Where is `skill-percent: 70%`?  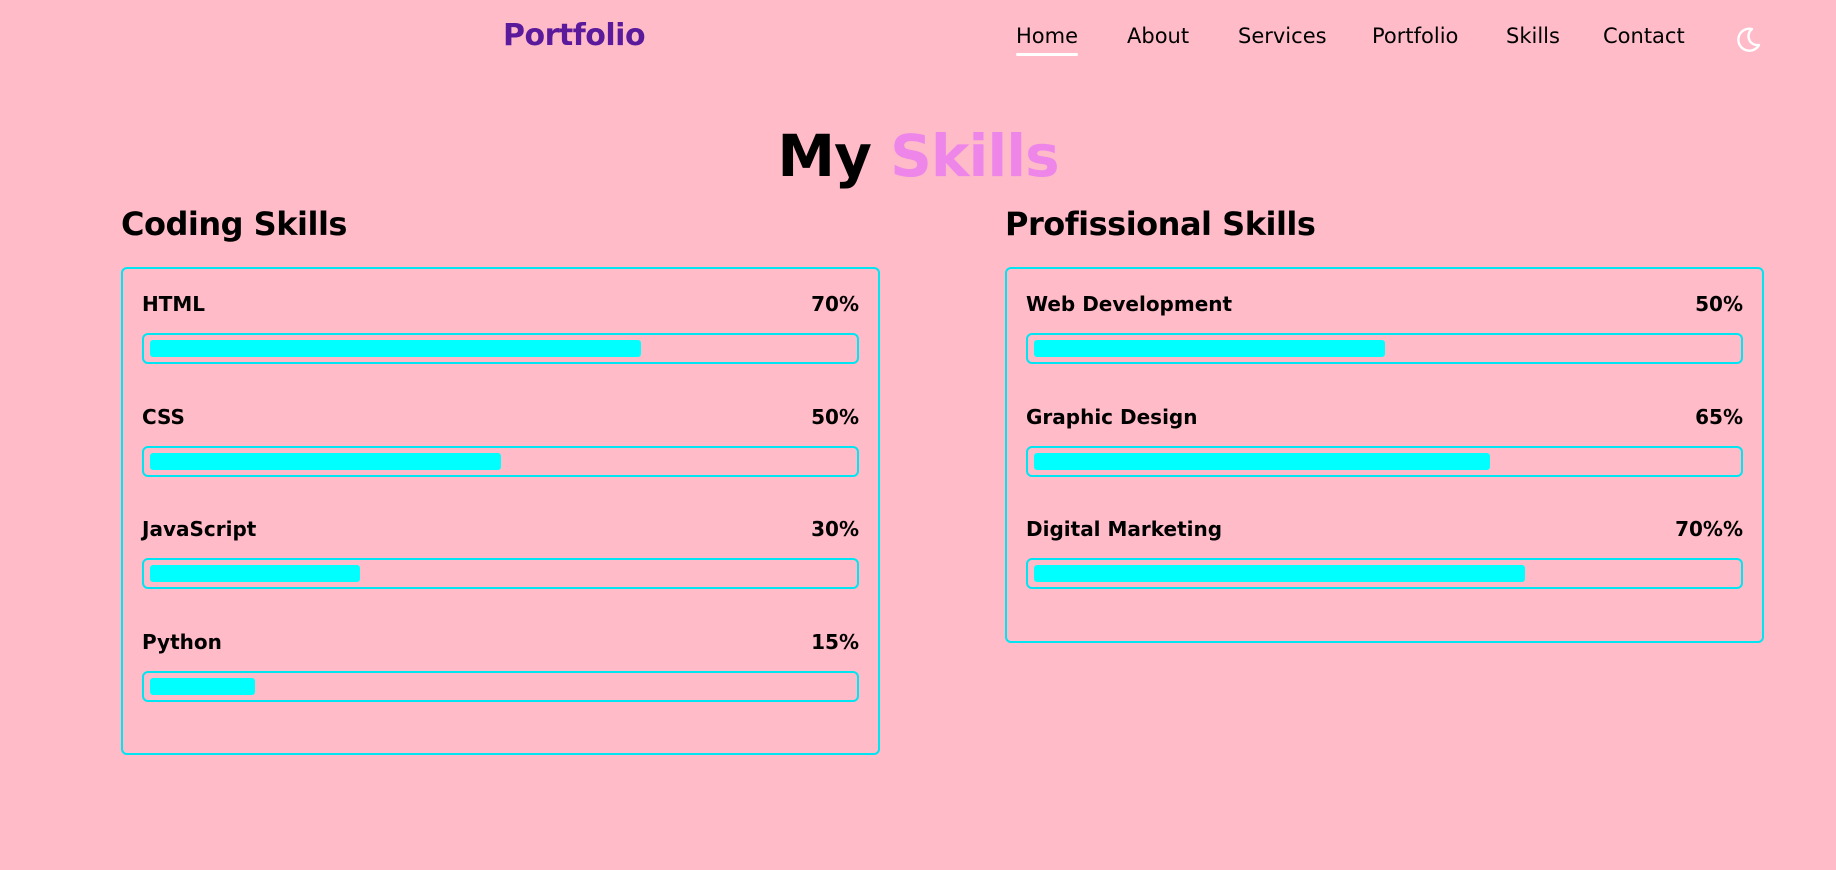
skill-percent: 70% is located at coordinates (835, 304).